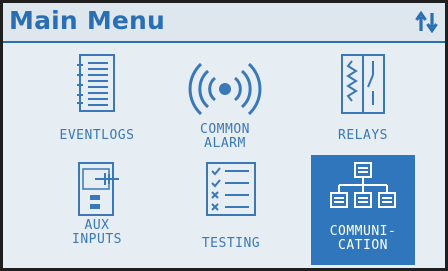 The width and height of the screenshot is (448, 271). I want to click on up-down-arrows-icon, so click(427, 22).